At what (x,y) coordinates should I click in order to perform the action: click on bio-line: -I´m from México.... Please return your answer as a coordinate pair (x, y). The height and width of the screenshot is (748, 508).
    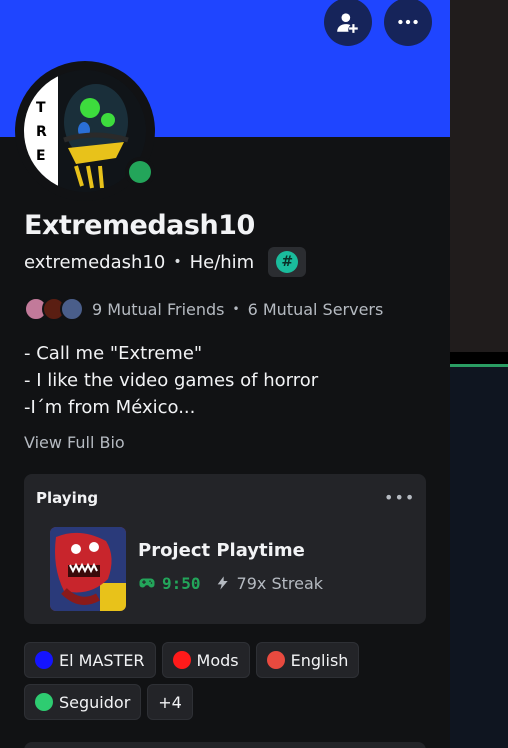
    Looking at the image, I should click on (110, 407).